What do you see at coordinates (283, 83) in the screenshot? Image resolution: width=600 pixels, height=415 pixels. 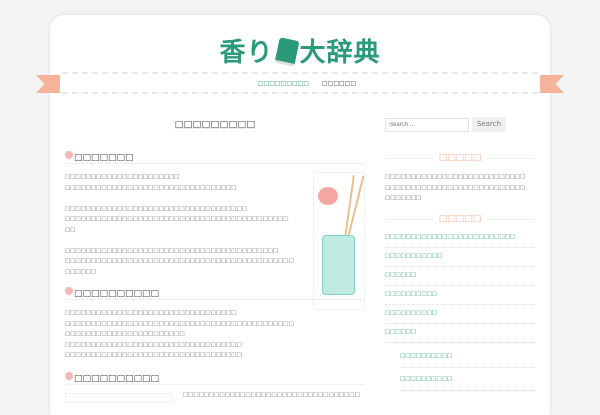 I see `nav-item-home: □□□□□□□□□` at bounding box center [283, 83].